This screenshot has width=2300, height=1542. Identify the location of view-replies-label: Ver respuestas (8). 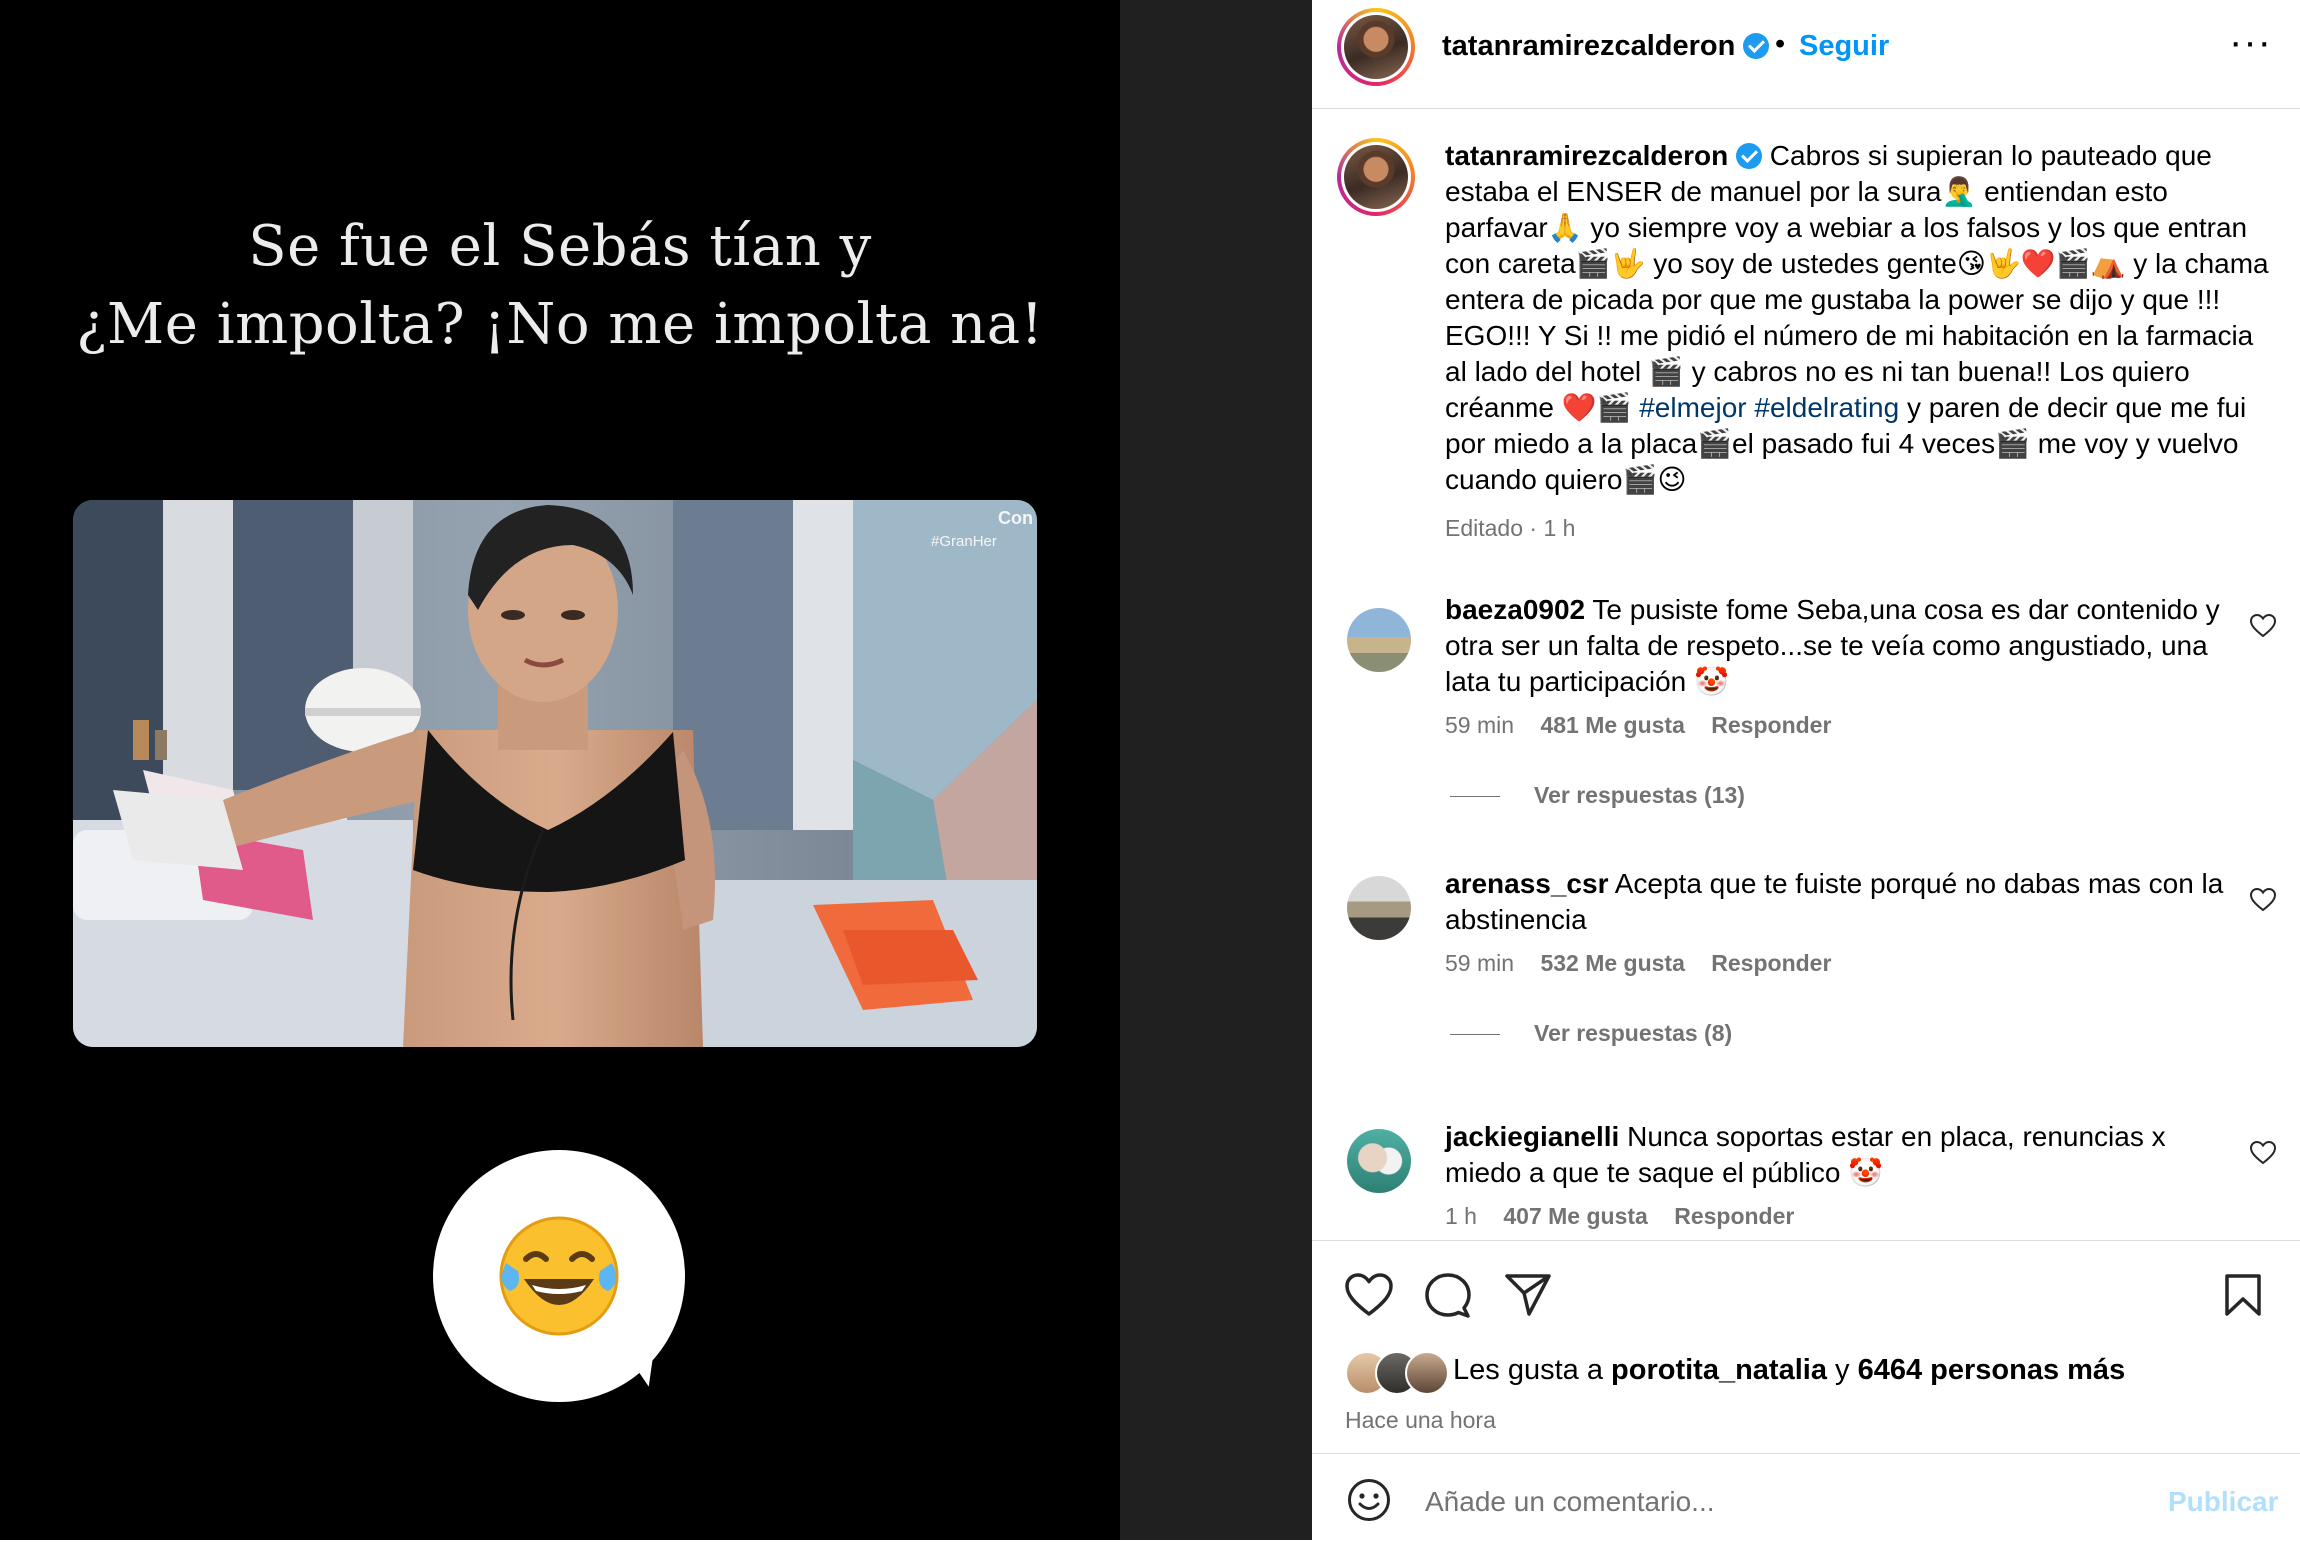
(1633, 1033).